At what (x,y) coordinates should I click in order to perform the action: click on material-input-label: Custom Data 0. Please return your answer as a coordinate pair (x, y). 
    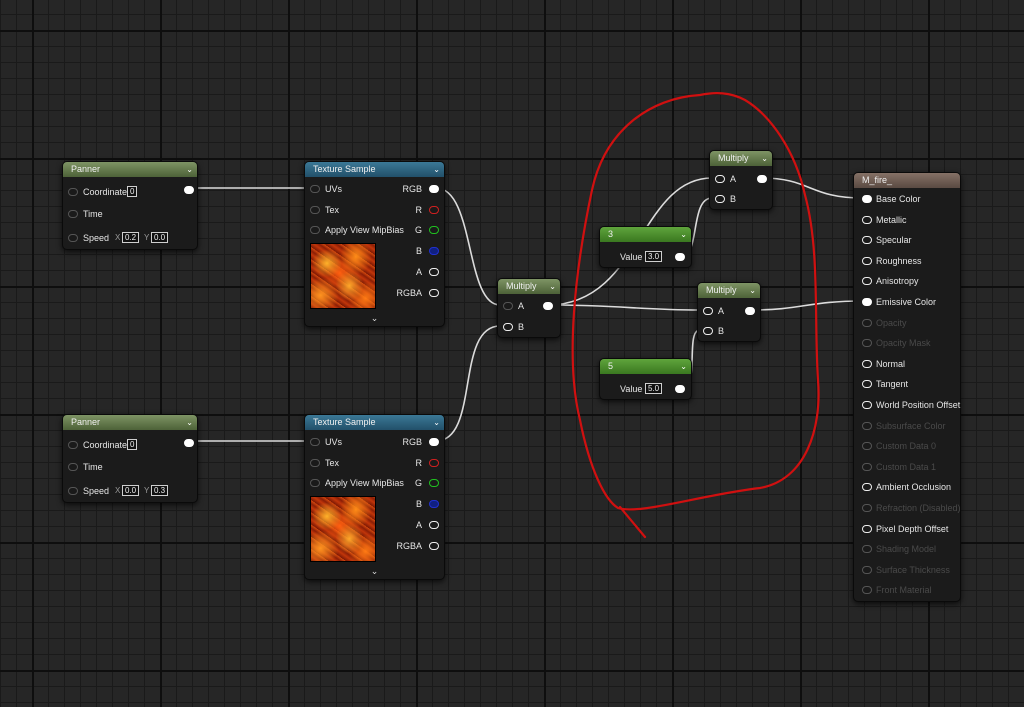
    Looking at the image, I should click on (906, 446).